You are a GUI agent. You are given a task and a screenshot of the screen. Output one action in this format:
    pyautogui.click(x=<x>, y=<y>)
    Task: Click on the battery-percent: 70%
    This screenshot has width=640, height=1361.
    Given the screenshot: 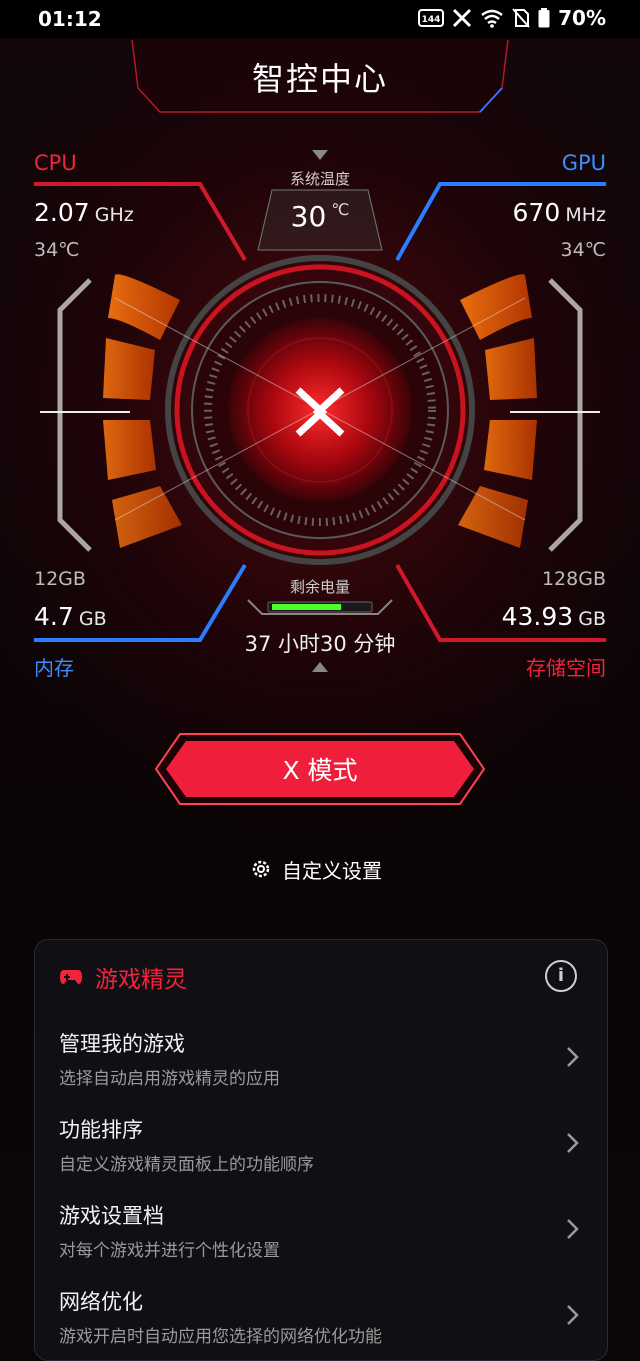 What is the action you would take?
    pyautogui.click(x=582, y=18)
    